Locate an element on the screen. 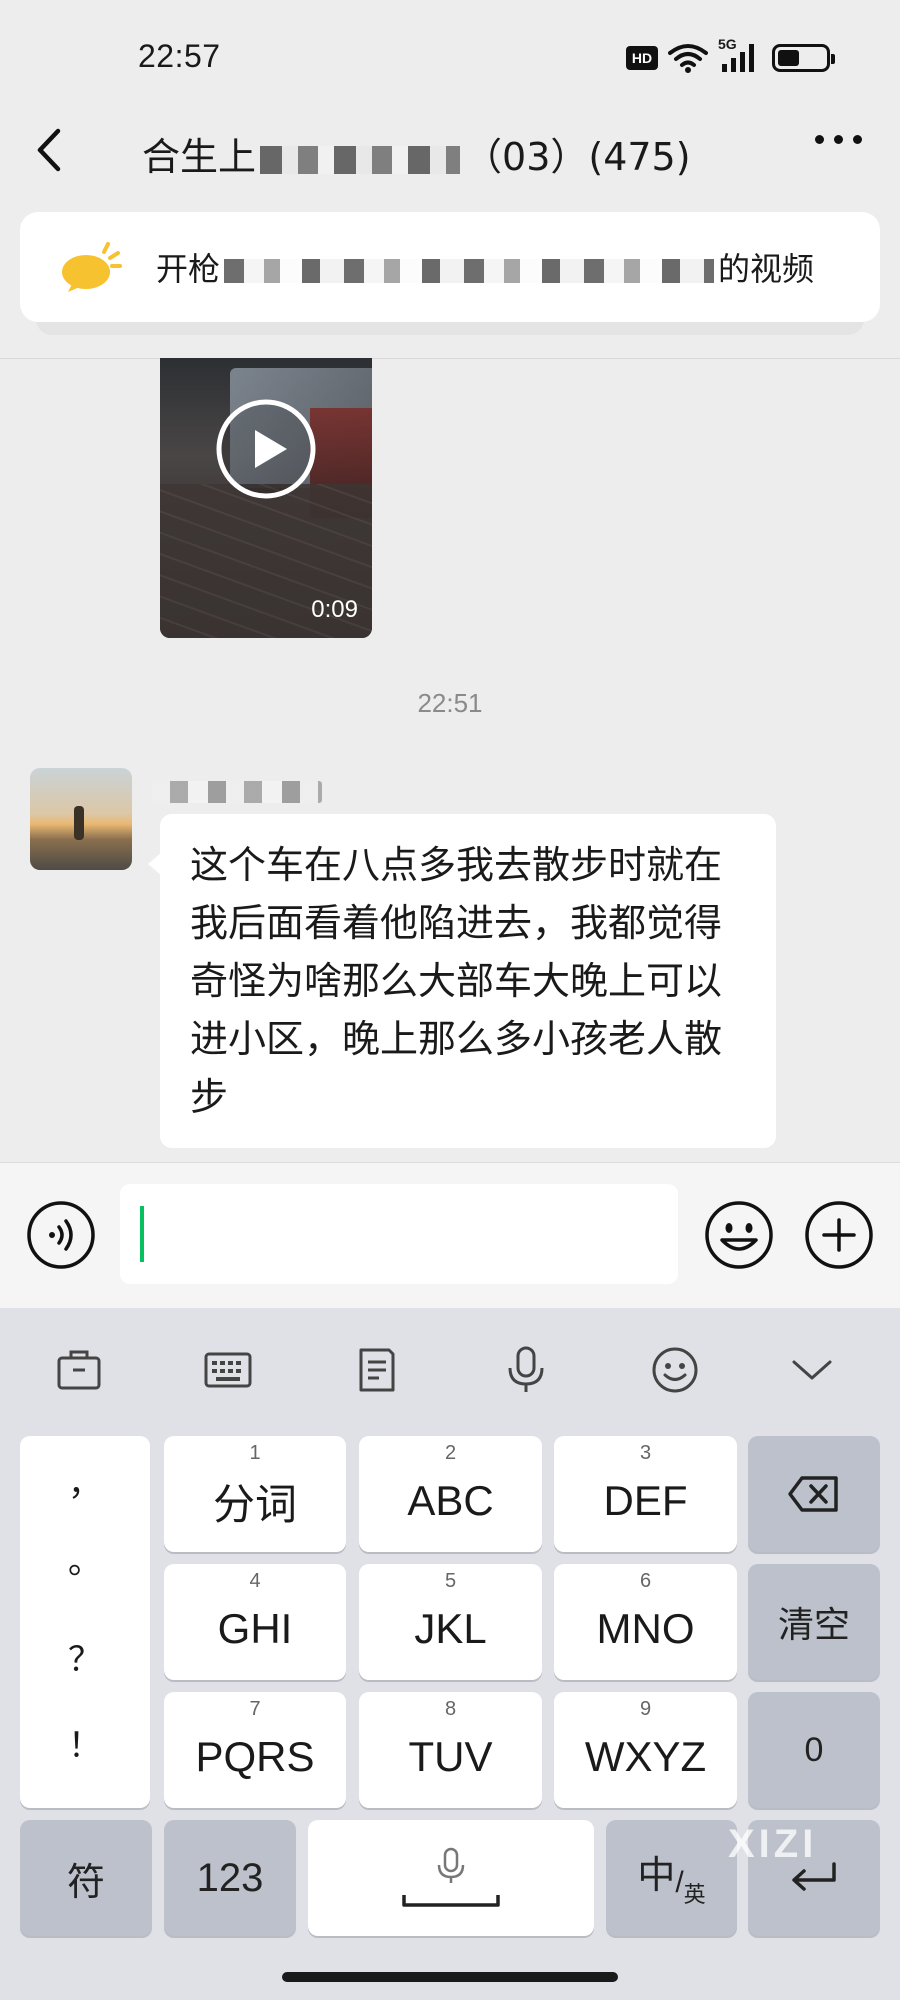 The width and height of the screenshot is (900, 2000). key-label: DEF is located at coordinates (645, 1500).